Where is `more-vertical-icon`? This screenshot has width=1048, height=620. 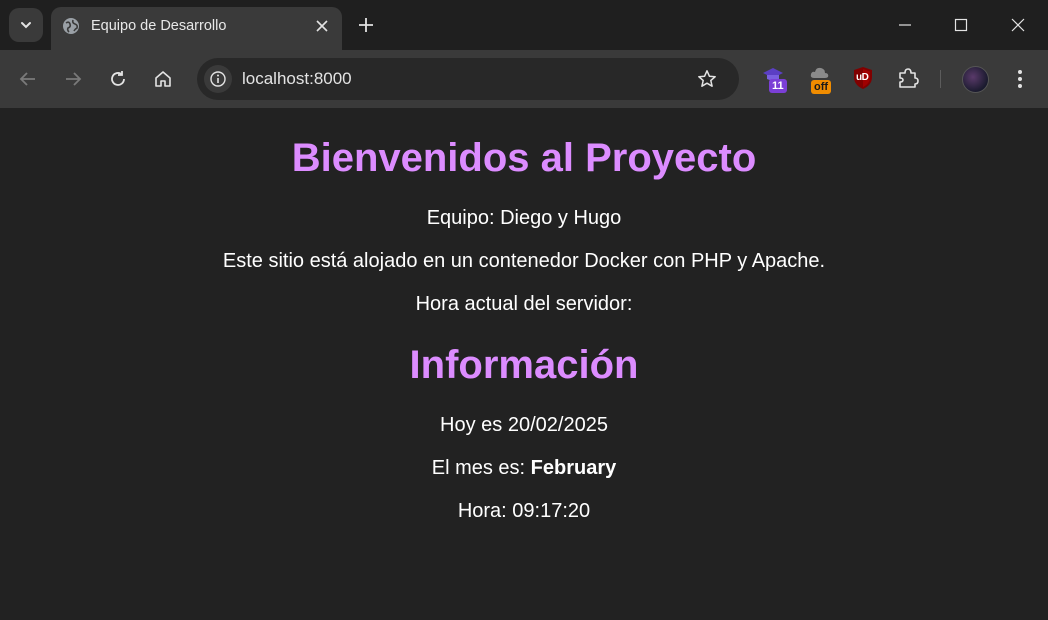
more-vertical-icon is located at coordinates (1020, 79).